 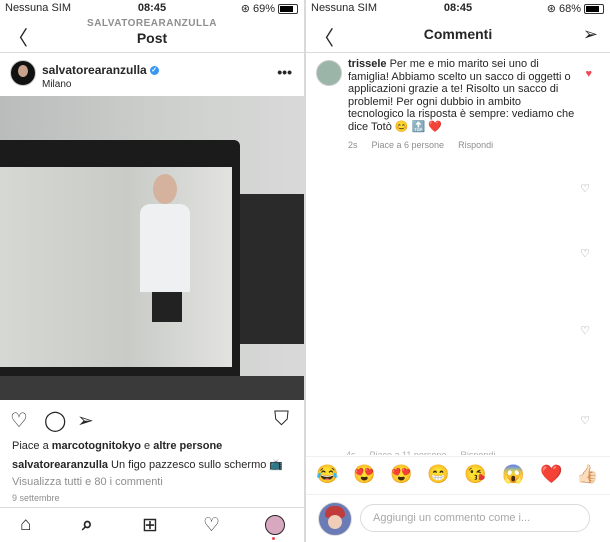 What do you see at coordinates (475, 145) in the screenshot?
I see `reply-link: Rispondi` at bounding box center [475, 145].